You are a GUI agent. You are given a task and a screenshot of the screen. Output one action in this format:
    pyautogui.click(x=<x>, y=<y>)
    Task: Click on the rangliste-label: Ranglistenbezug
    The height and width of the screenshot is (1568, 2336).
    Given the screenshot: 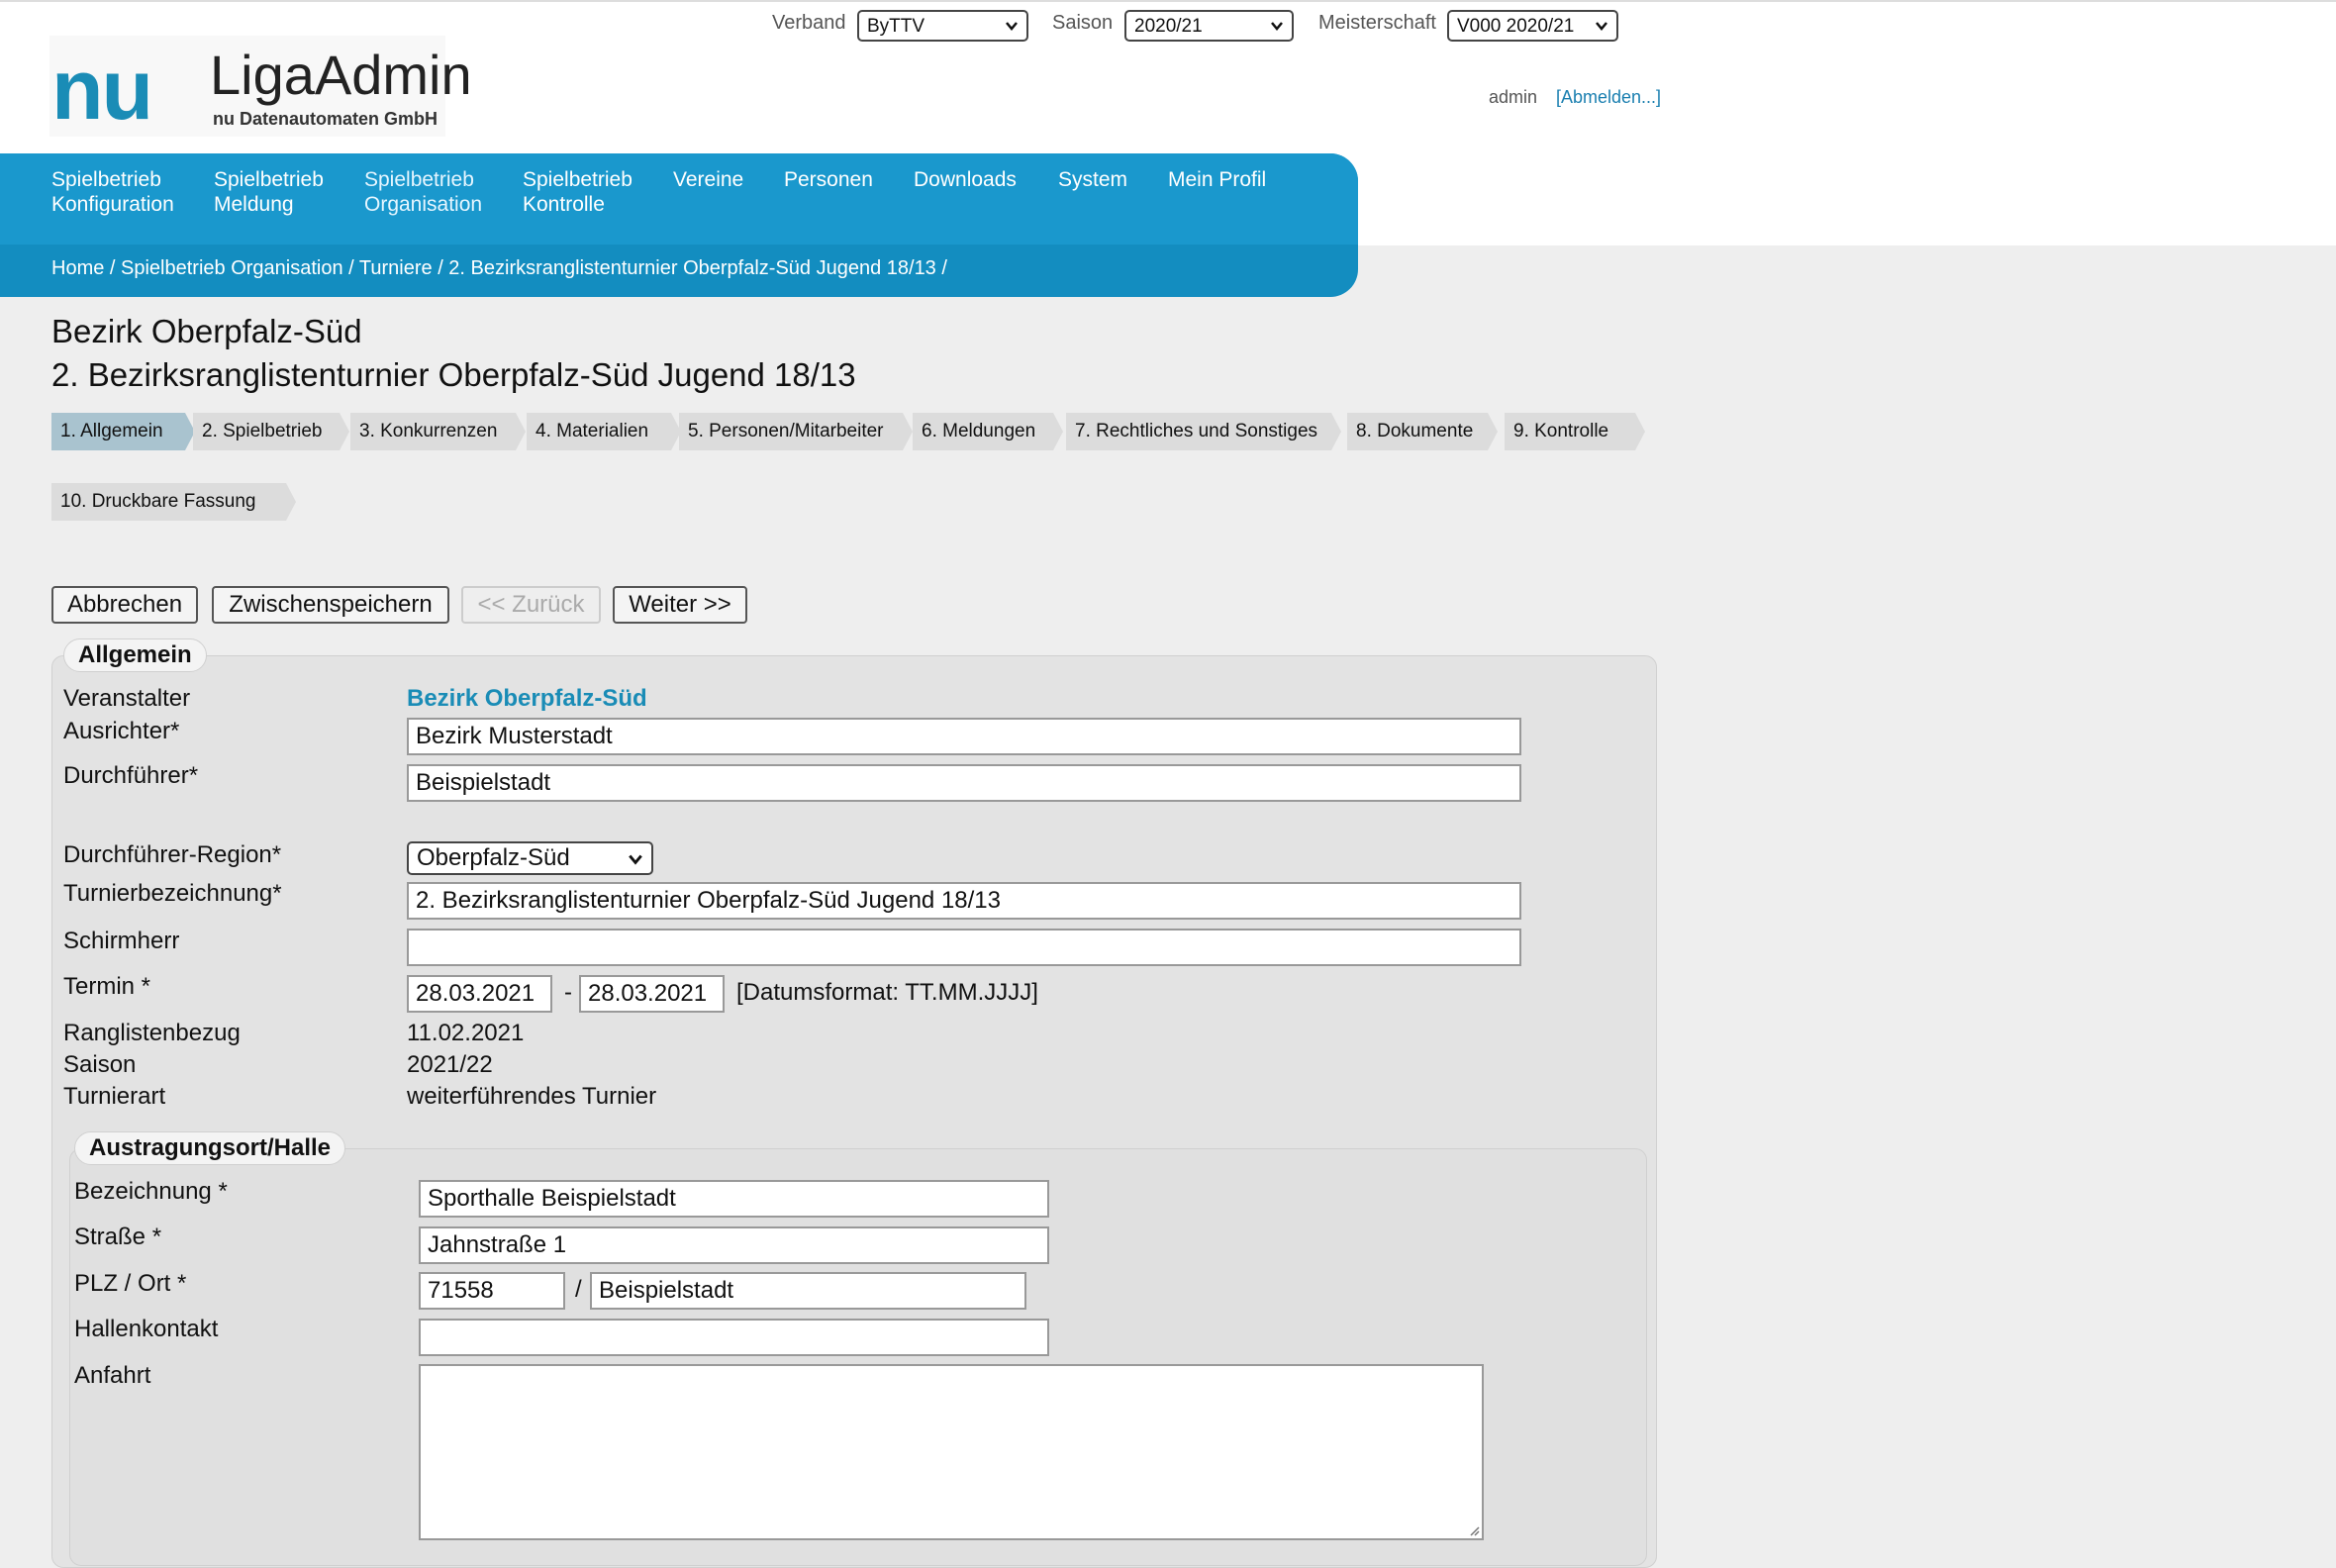 What is the action you would take?
    pyautogui.click(x=152, y=1033)
    